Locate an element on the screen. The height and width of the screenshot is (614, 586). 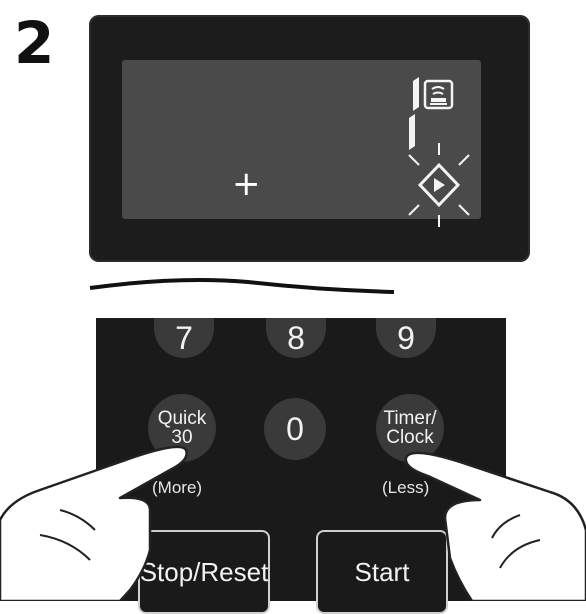
timer-clock-label-line1: Timer/ is located at coordinates (410, 418).